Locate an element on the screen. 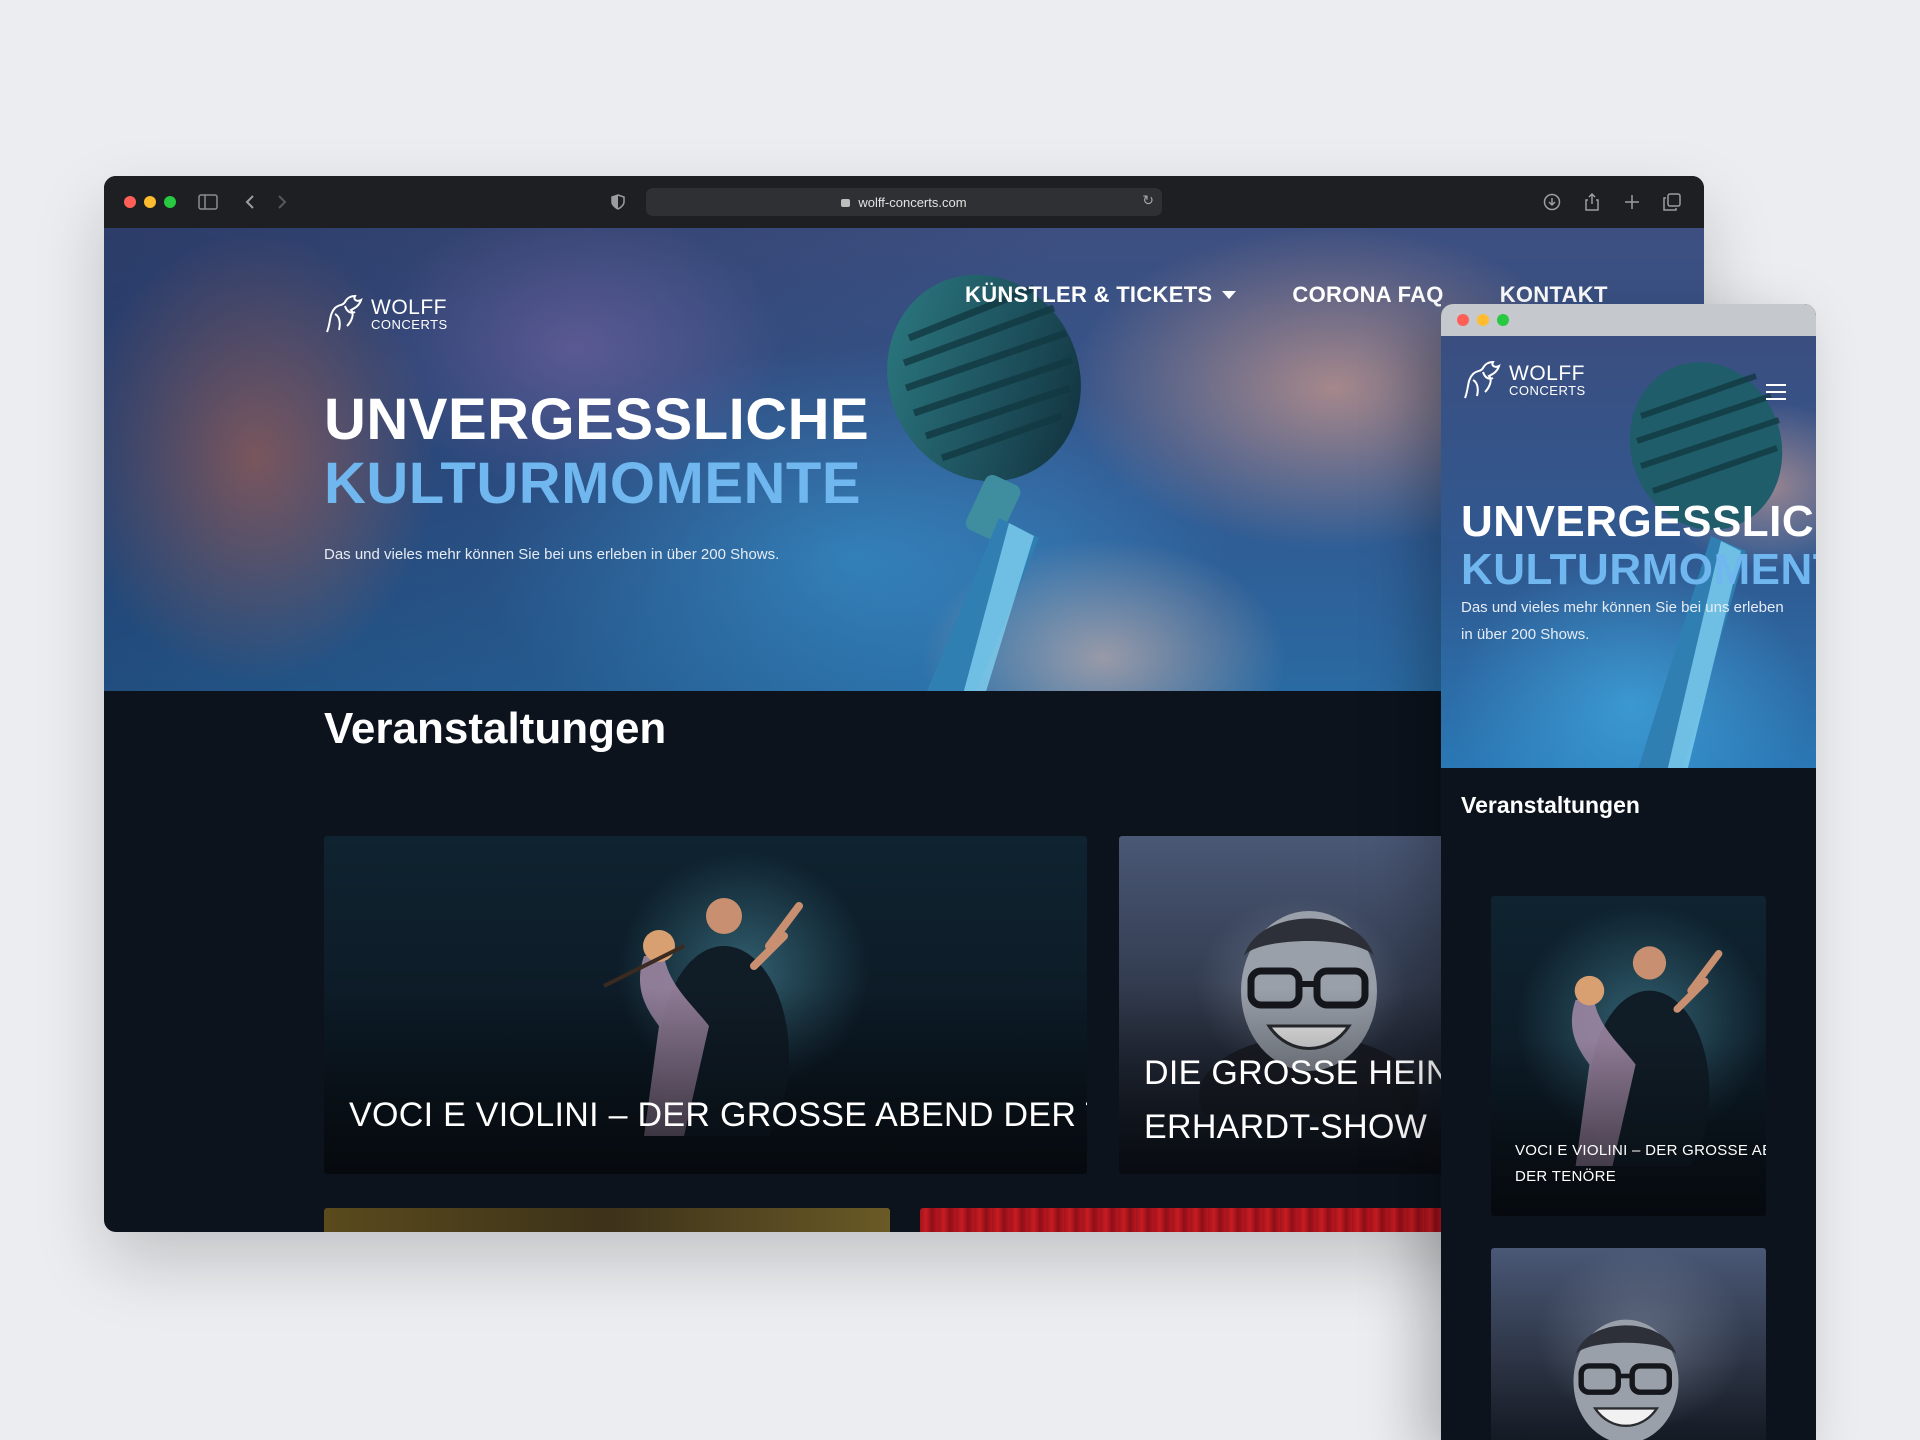  event-card-title: DIE GROSSE HEINZ ERHARDT-SHOW is located at coordinates (1296, 1100).